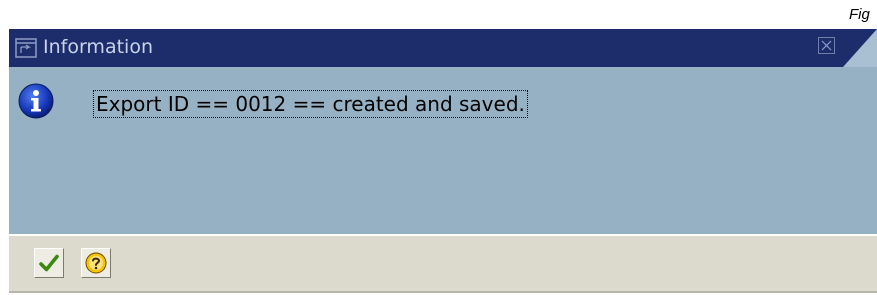 The image size is (877, 295). Describe the element at coordinates (310, 104) in the screenshot. I see `message-text: Export ID == 0012 == created and saved.` at that location.